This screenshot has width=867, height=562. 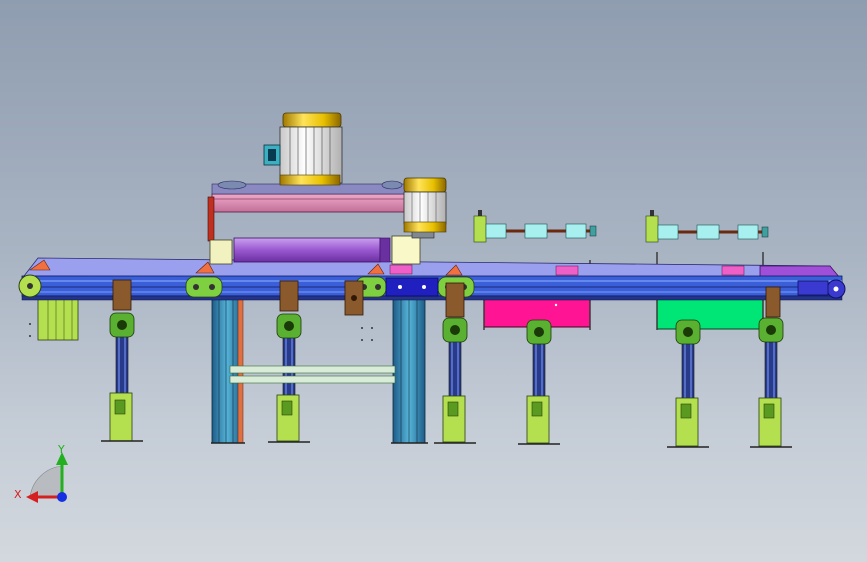 What do you see at coordinates (18, 494) in the screenshot?
I see `x-axis-label: X` at bounding box center [18, 494].